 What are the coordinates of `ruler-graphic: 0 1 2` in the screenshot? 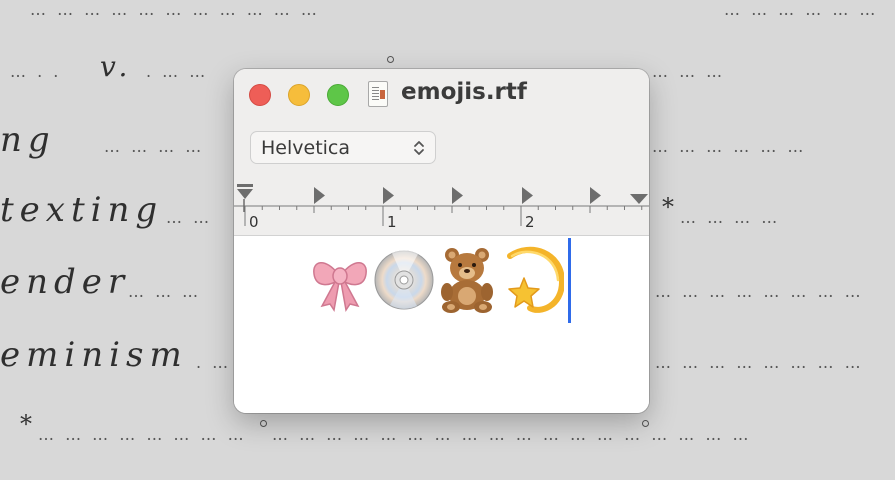 It's located at (441, 207).